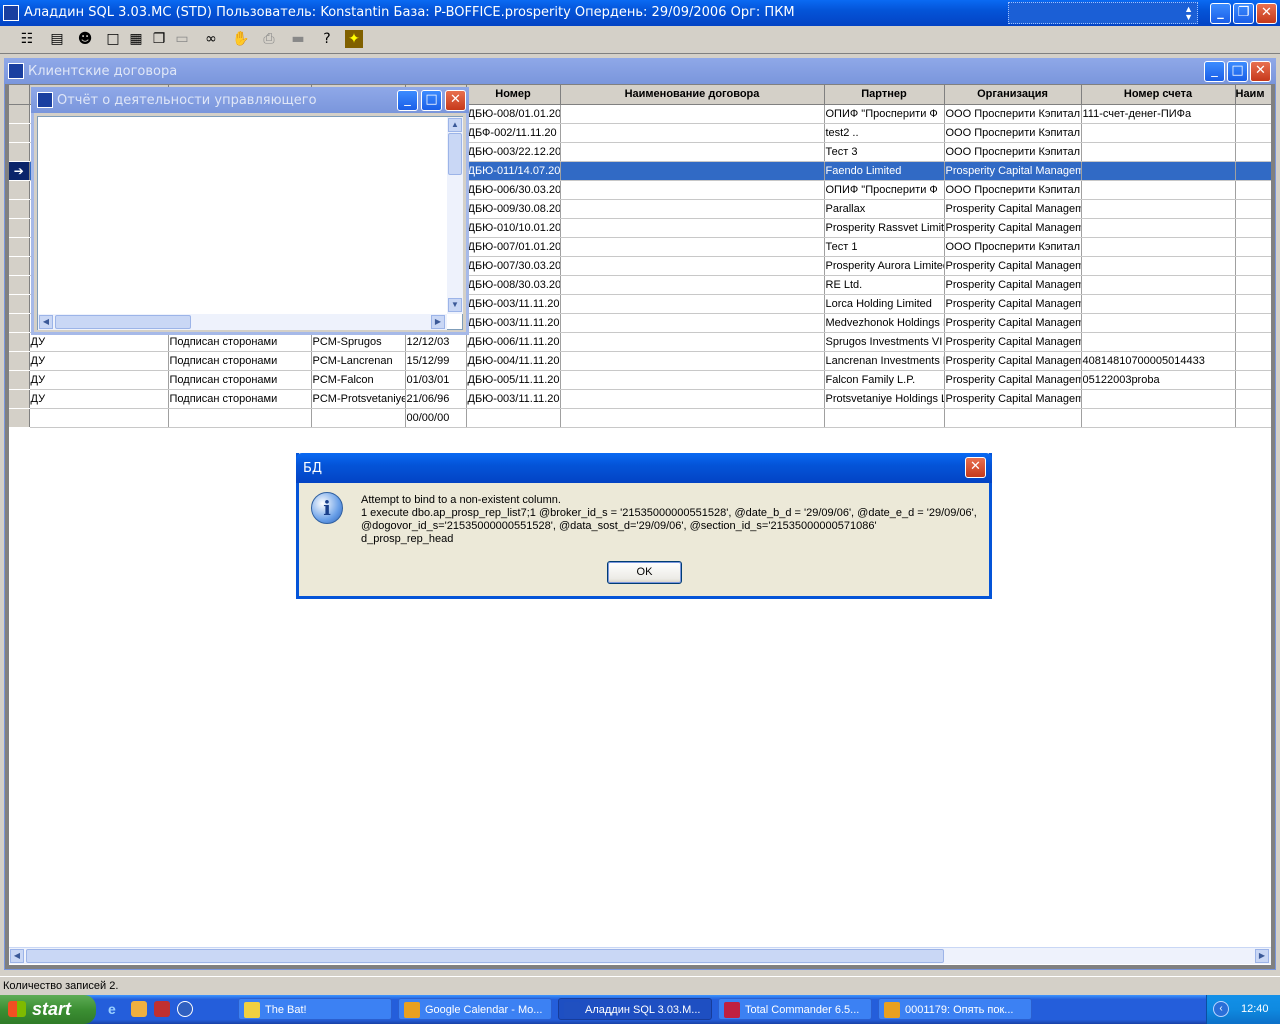  What do you see at coordinates (884, 285) in the screenshot?
I see `table-cell: RE Ltd.` at bounding box center [884, 285].